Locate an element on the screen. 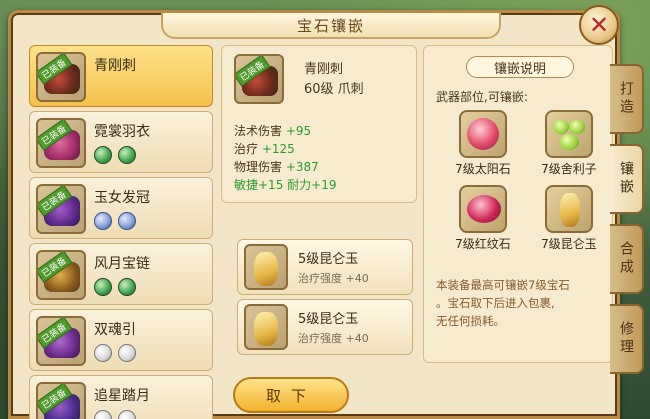 This screenshot has width=650, height=419. item-name: 青刚刺 is located at coordinates (115, 66).